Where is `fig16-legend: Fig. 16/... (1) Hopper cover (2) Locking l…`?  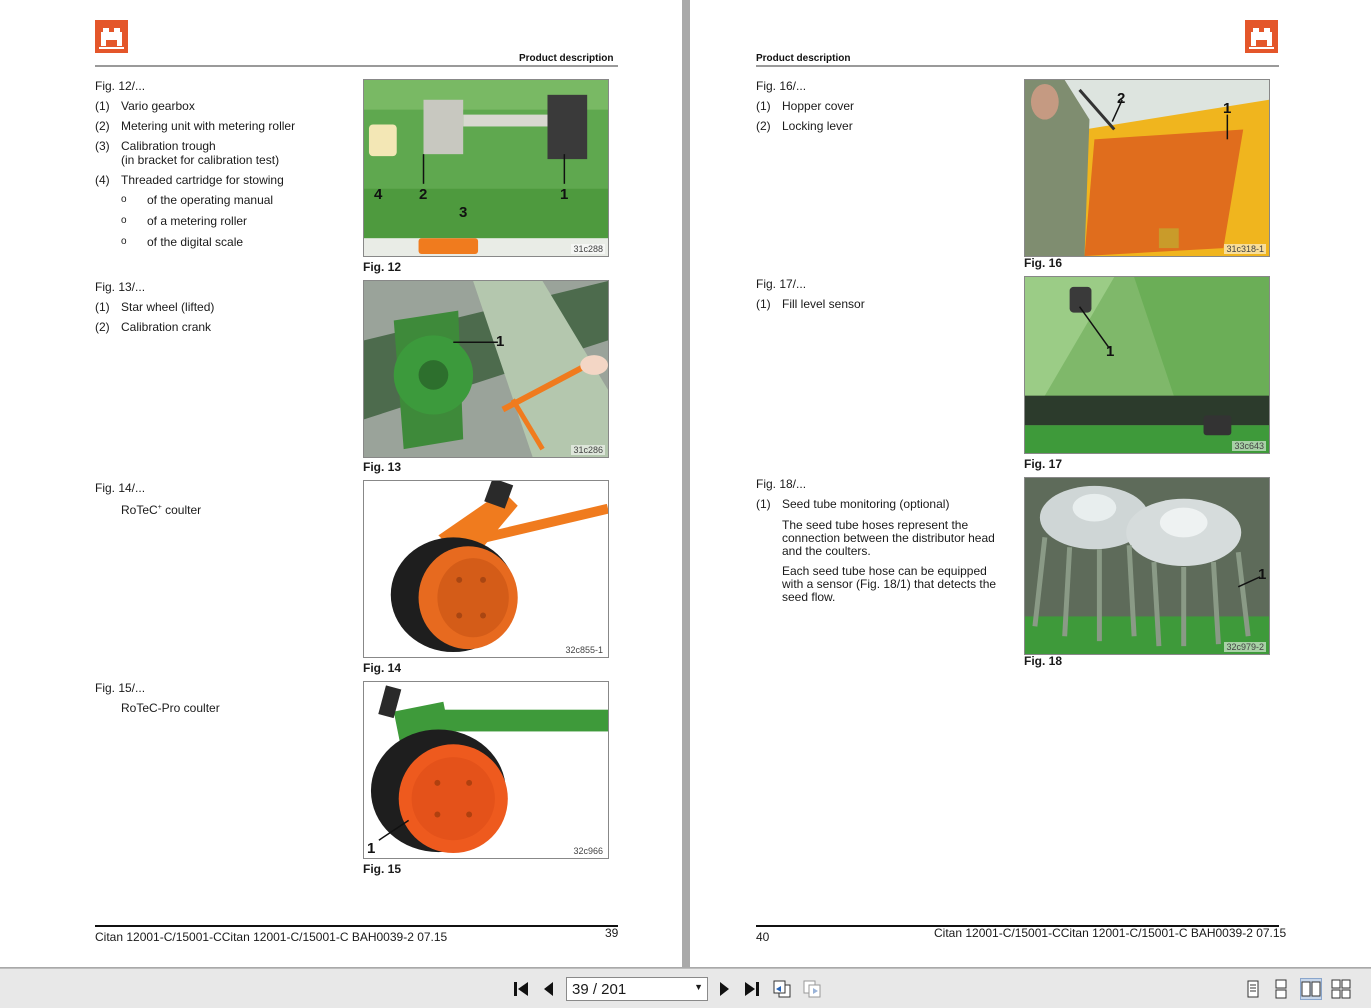
fig16-legend: Fig. 16/... (1) Hopper cover (2) Locking l… is located at coordinates (881, 109).